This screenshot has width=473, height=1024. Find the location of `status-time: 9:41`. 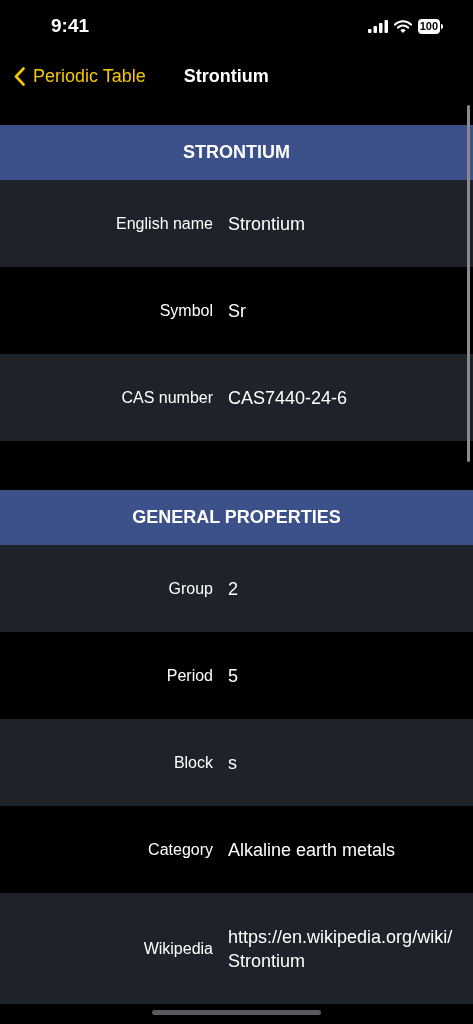

status-time: 9:41 is located at coordinates (70, 26).